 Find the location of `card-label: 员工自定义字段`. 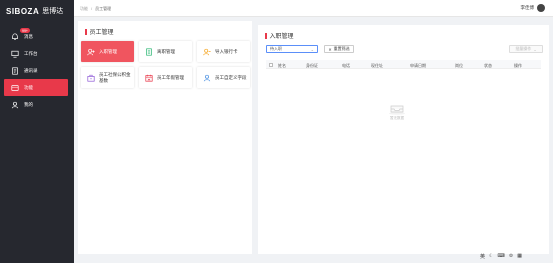

card-label: 员工自定义字段 is located at coordinates (231, 77).